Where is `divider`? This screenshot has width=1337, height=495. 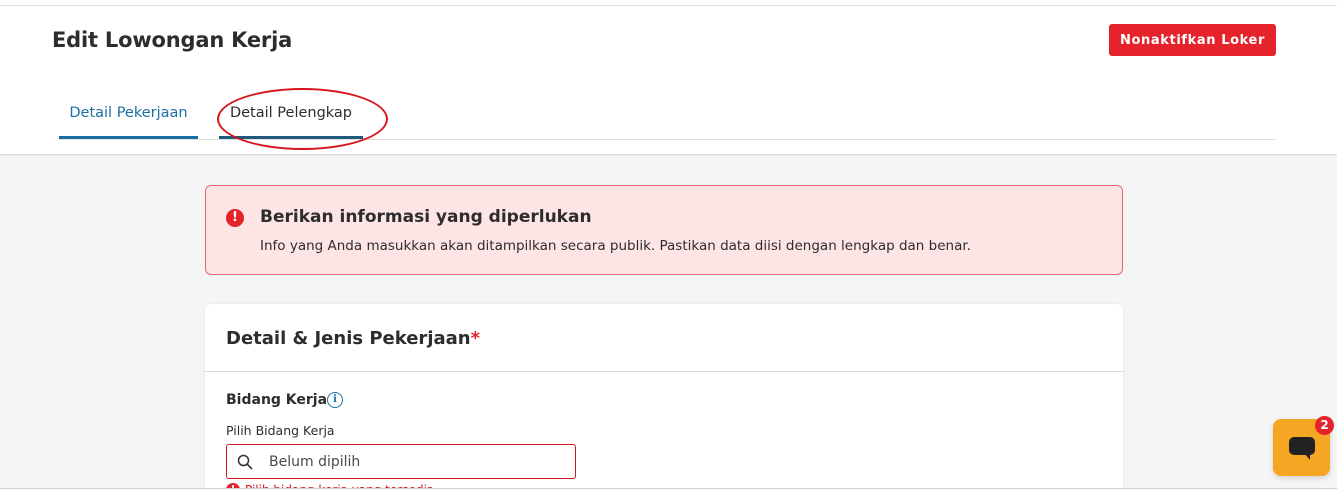
divider is located at coordinates (664, 371).